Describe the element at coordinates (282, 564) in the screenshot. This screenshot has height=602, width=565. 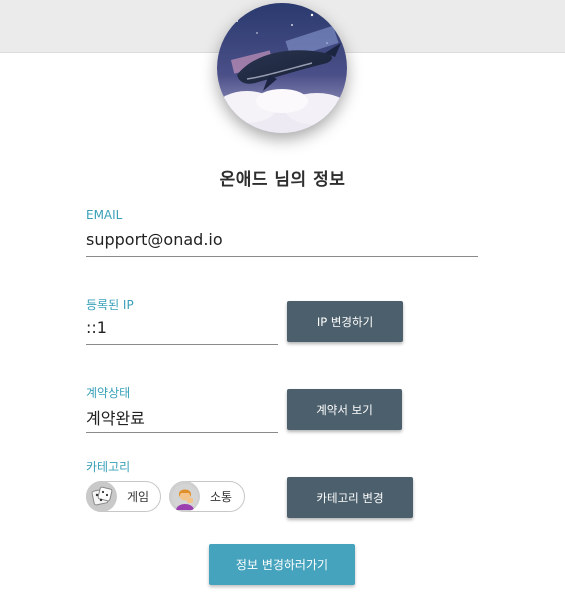
I see `go-edit-info-button: 정보 변경하러가기` at that location.